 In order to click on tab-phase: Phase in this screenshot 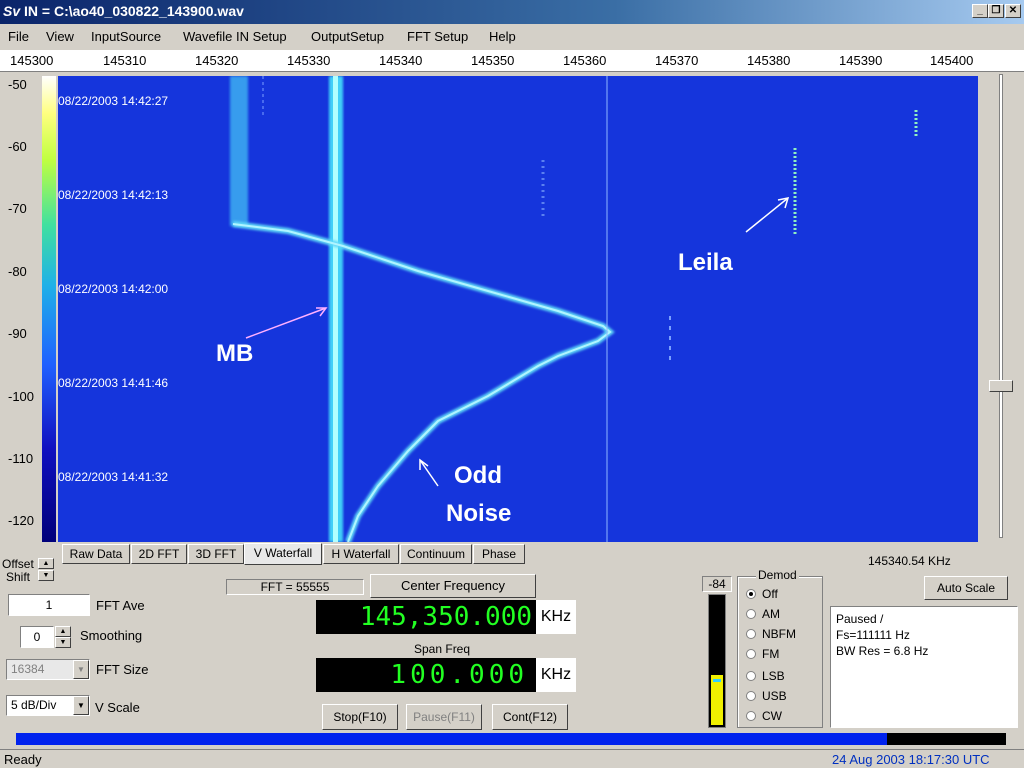, I will do `click(499, 554)`.